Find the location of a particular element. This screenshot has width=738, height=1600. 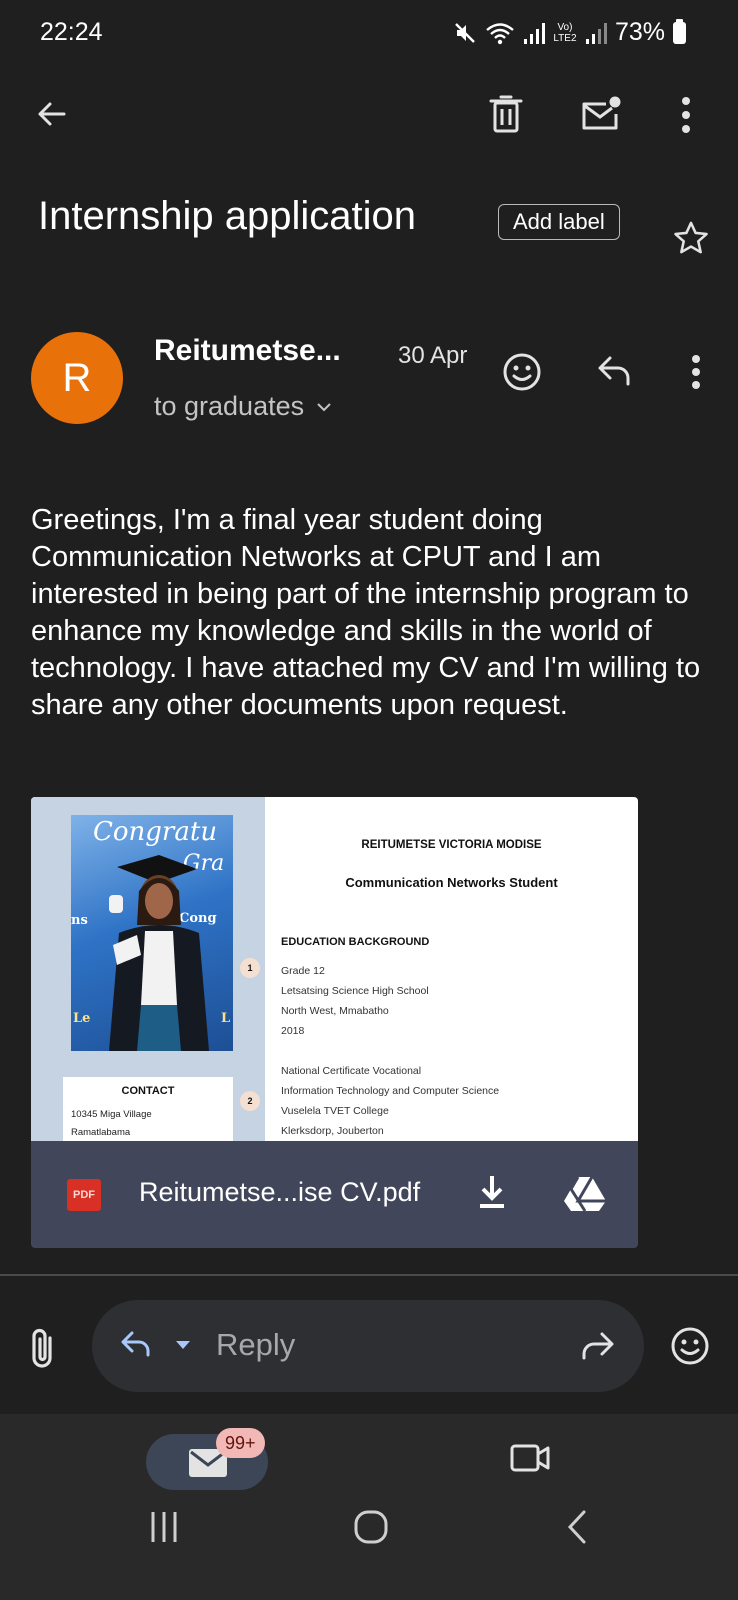

recent-apps-button is located at coordinates (164, 1527).